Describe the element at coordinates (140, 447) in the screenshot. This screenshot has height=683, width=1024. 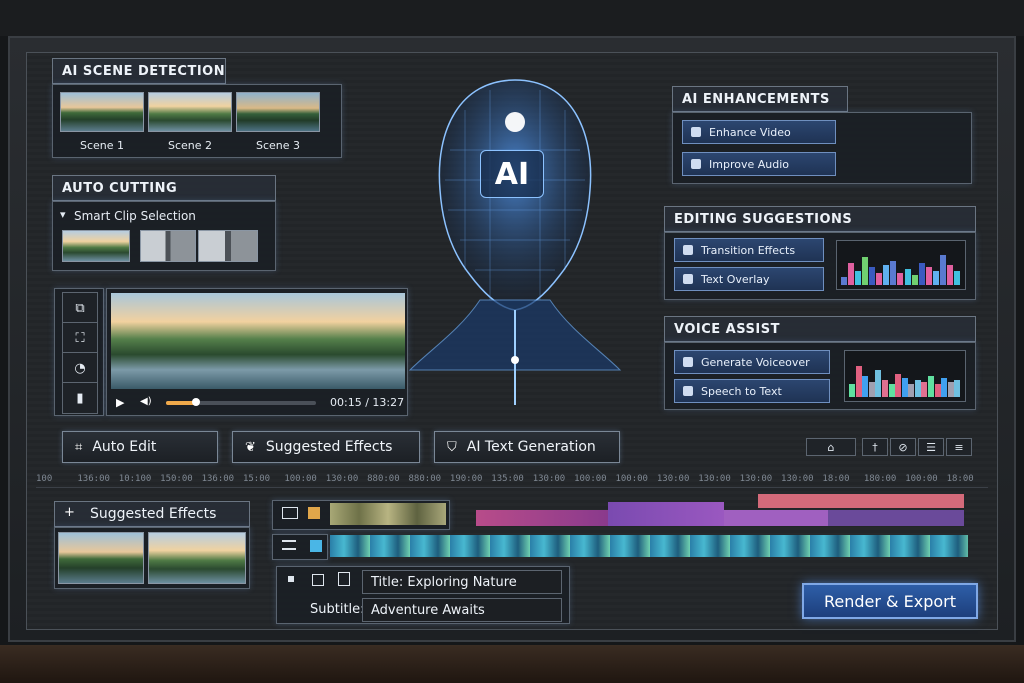
I see `auto-edit-button: ⌗ Auto Edit` at that location.